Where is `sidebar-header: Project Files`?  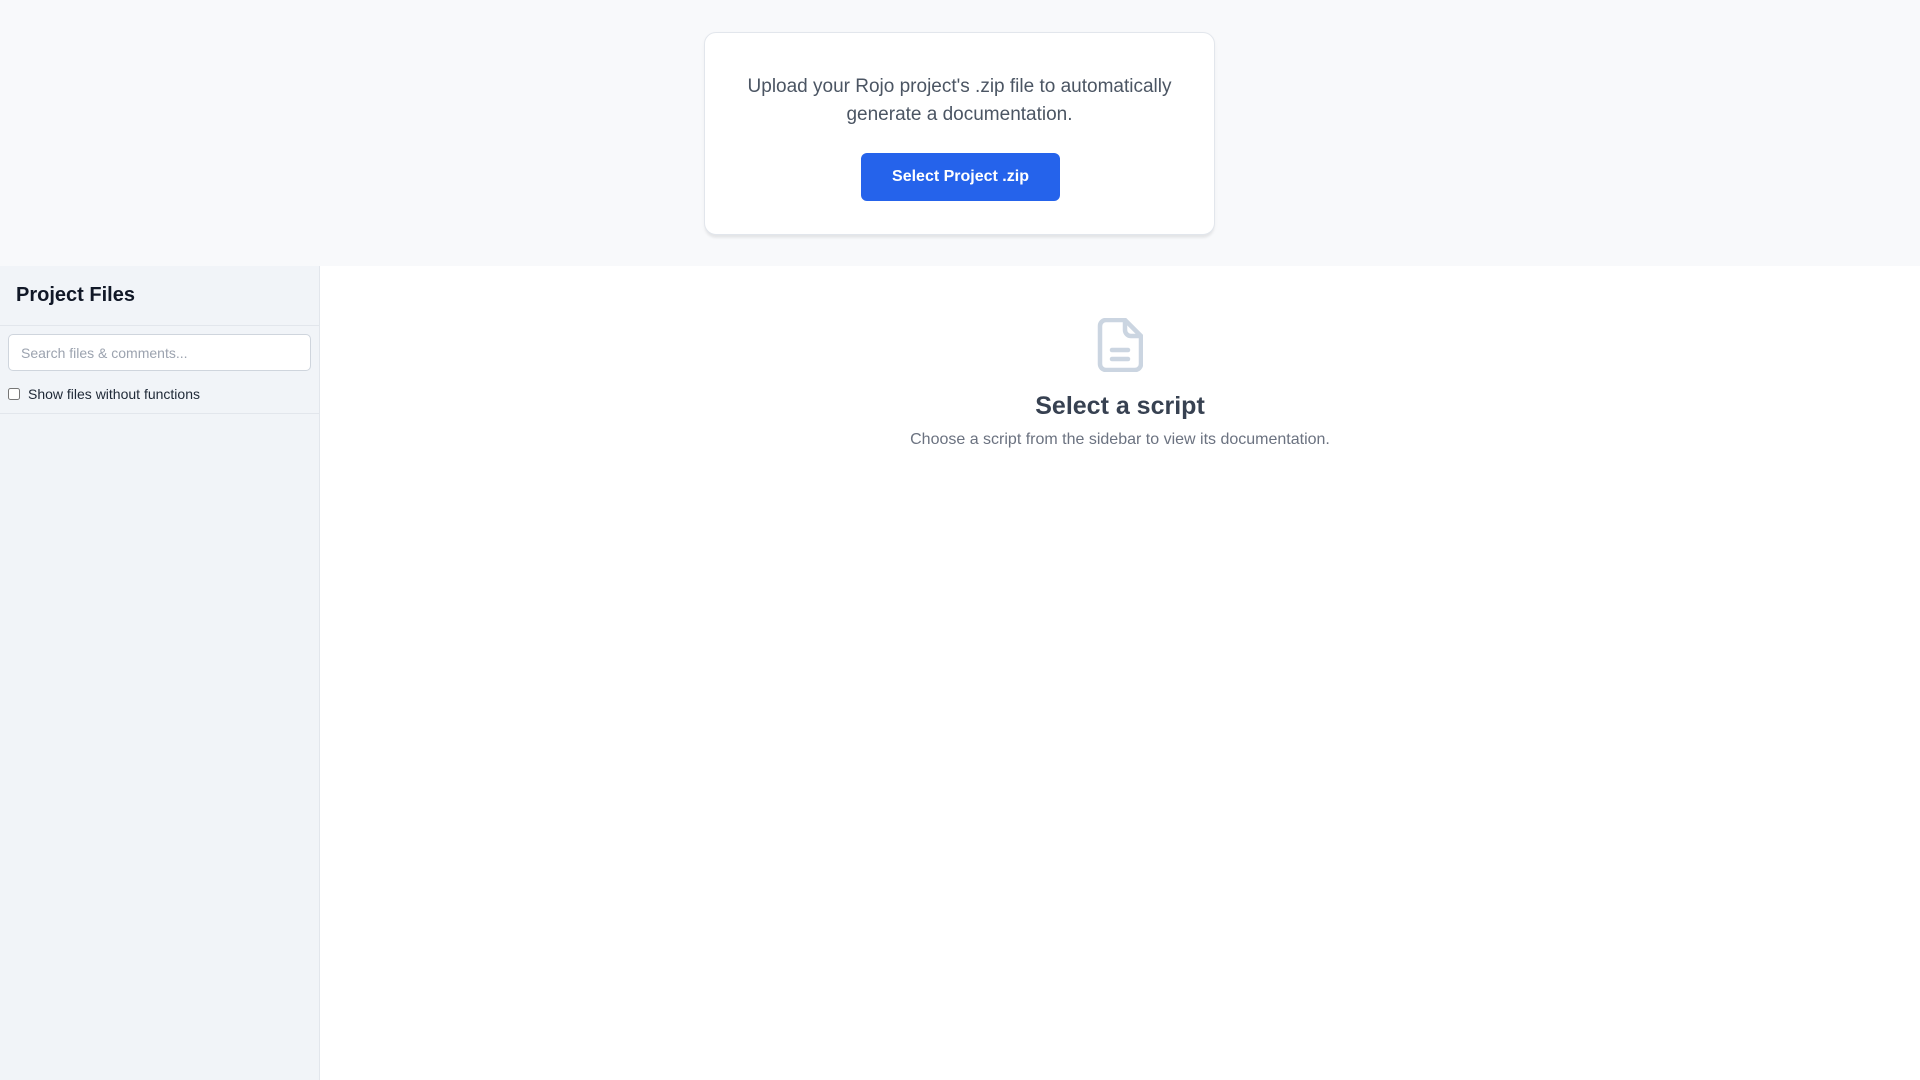
sidebar-header: Project Files is located at coordinates (159, 296).